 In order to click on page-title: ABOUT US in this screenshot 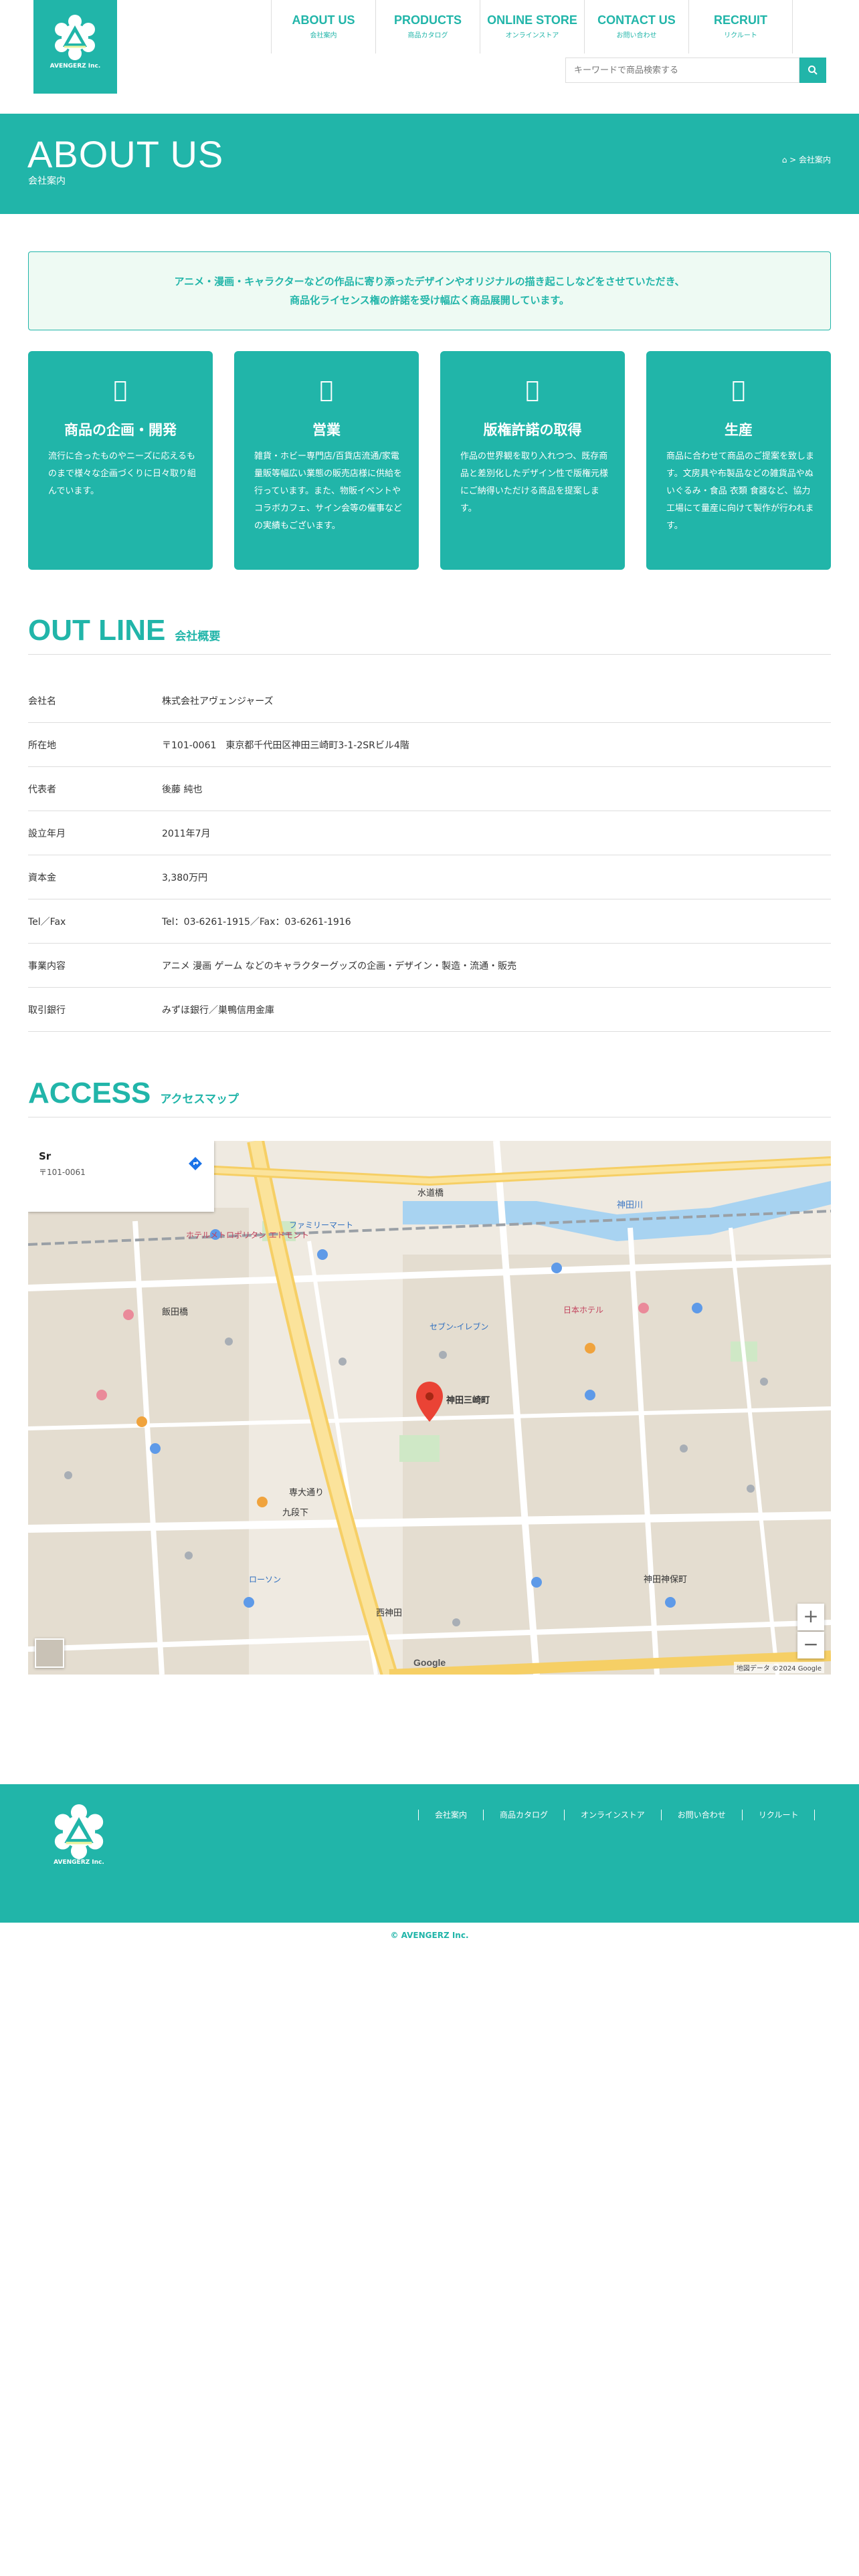, I will do `click(125, 154)`.